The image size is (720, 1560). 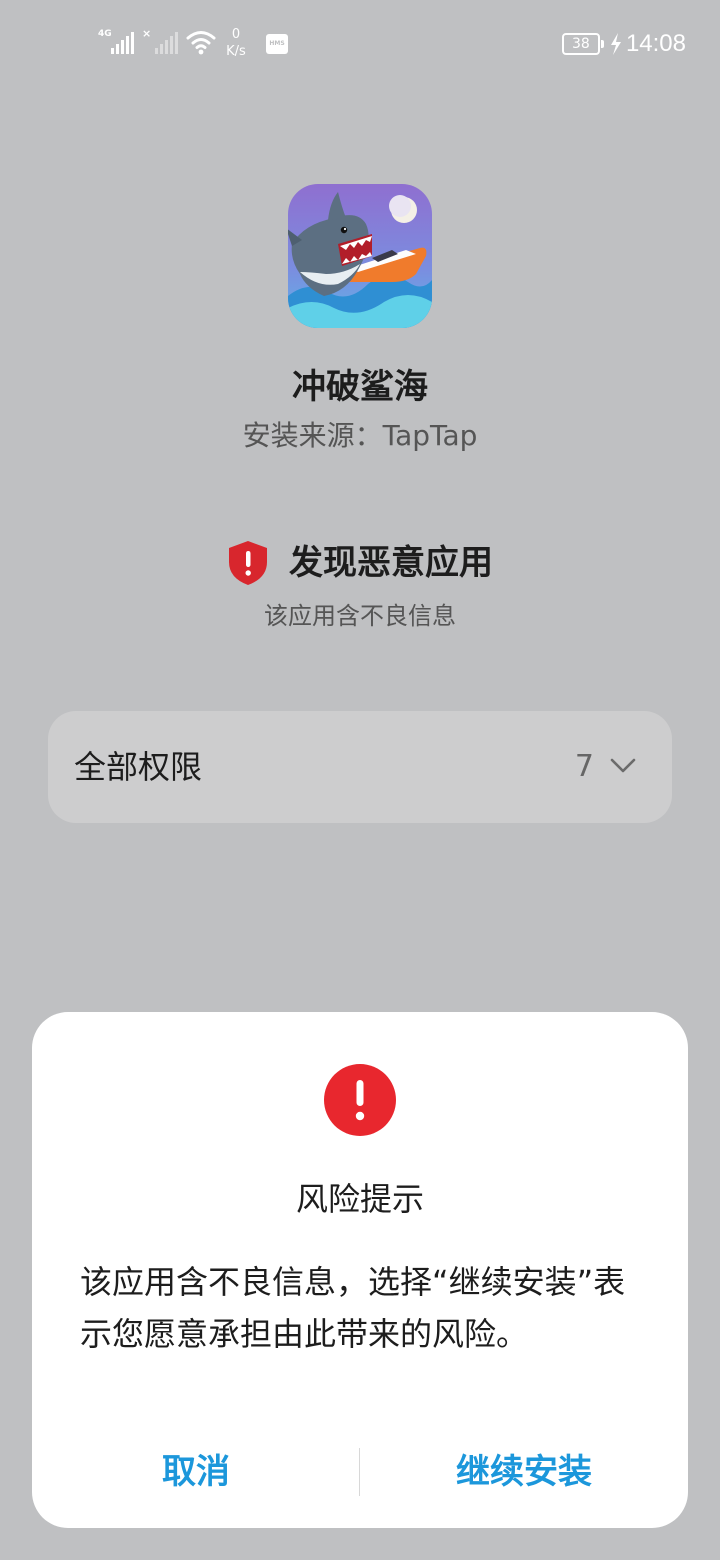 I want to click on alert-circle-icon, so click(x=360, y=1100).